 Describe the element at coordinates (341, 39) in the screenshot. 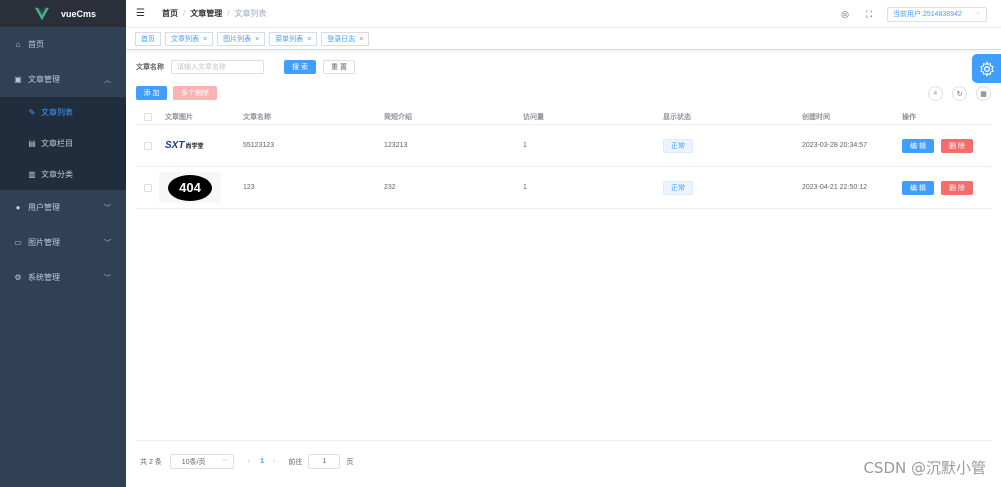

I see `tag-label: 登录日志` at that location.